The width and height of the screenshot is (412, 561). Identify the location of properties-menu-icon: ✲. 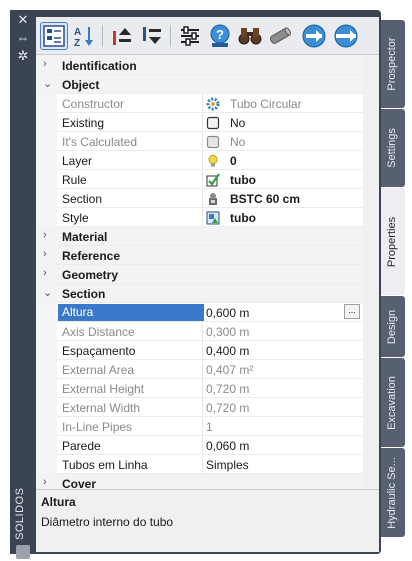
(23, 56).